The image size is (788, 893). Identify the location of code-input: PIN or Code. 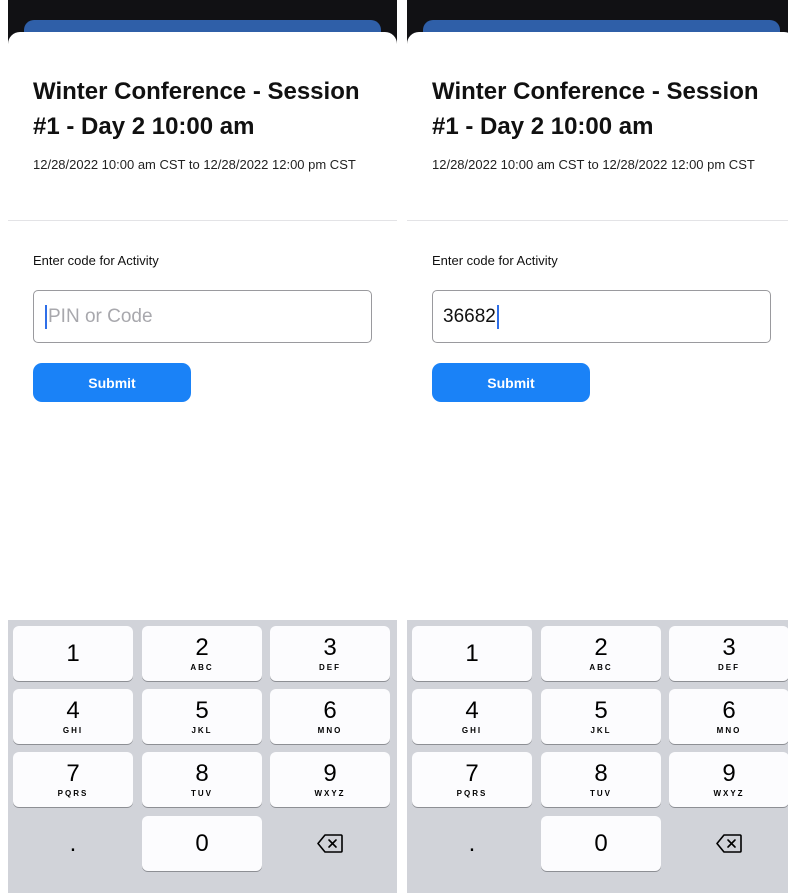
(202, 316).